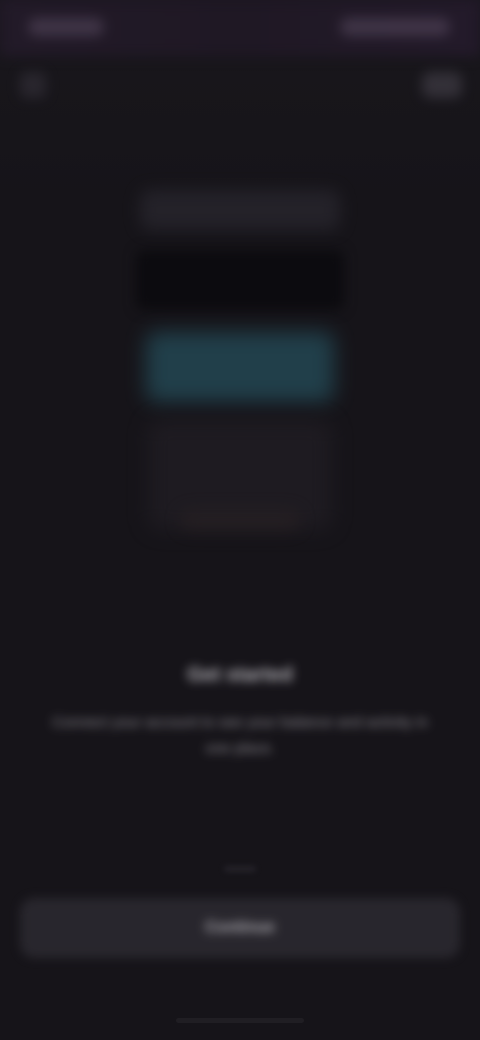 The image size is (480, 1040). I want to click on status-time, so click(66, 27).